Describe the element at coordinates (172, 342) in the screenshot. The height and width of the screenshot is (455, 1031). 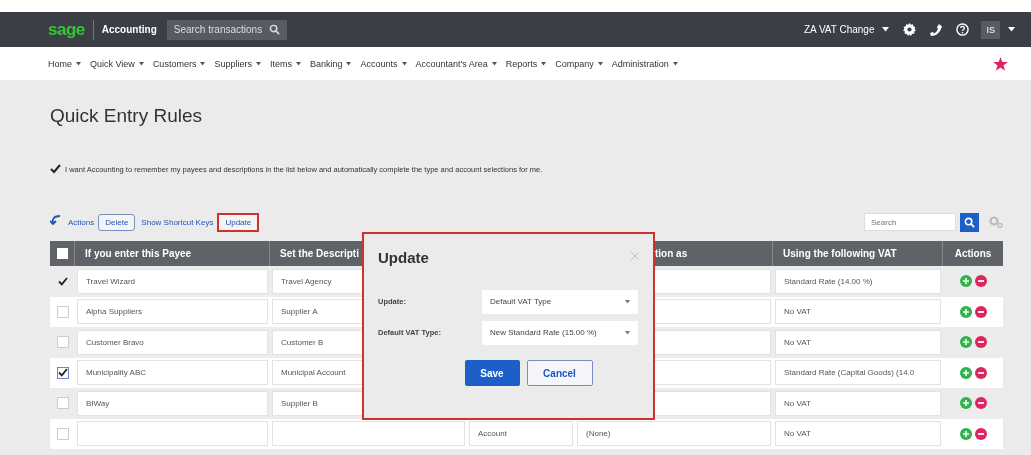
I see `payee-field: Customer Bravo` at that location.